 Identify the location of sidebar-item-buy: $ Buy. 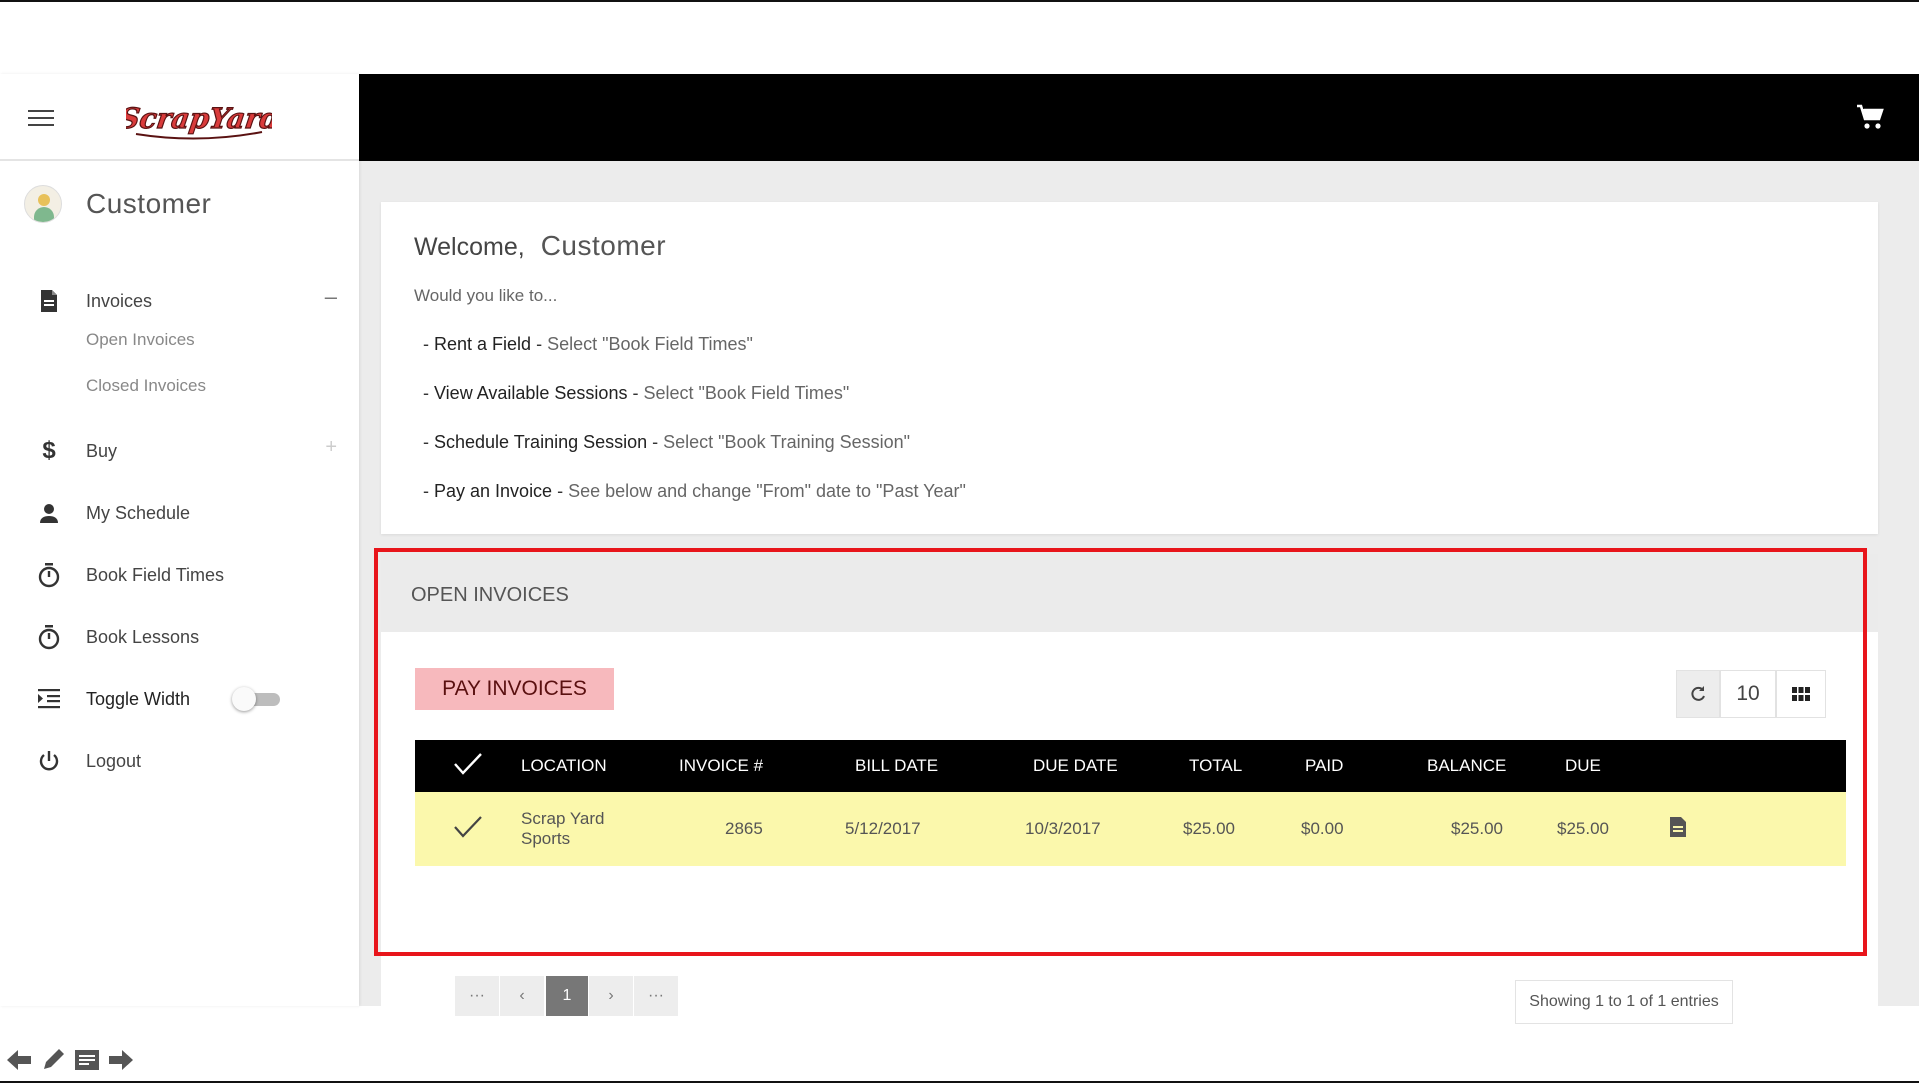
(76, 451).